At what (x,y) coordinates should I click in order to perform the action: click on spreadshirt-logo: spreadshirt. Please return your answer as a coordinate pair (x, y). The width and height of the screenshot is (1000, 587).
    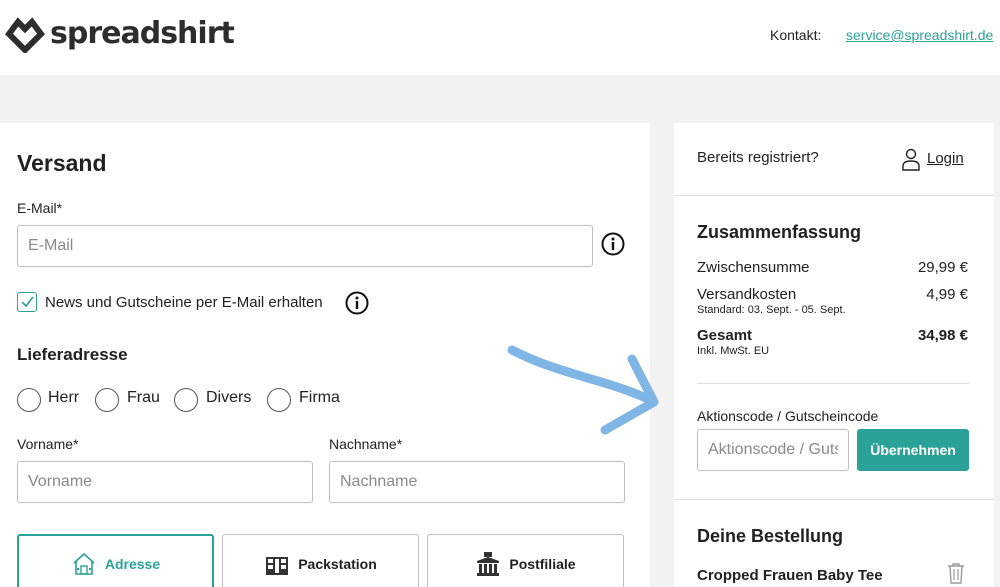
    Looking at the image, I should click on (120, 34).